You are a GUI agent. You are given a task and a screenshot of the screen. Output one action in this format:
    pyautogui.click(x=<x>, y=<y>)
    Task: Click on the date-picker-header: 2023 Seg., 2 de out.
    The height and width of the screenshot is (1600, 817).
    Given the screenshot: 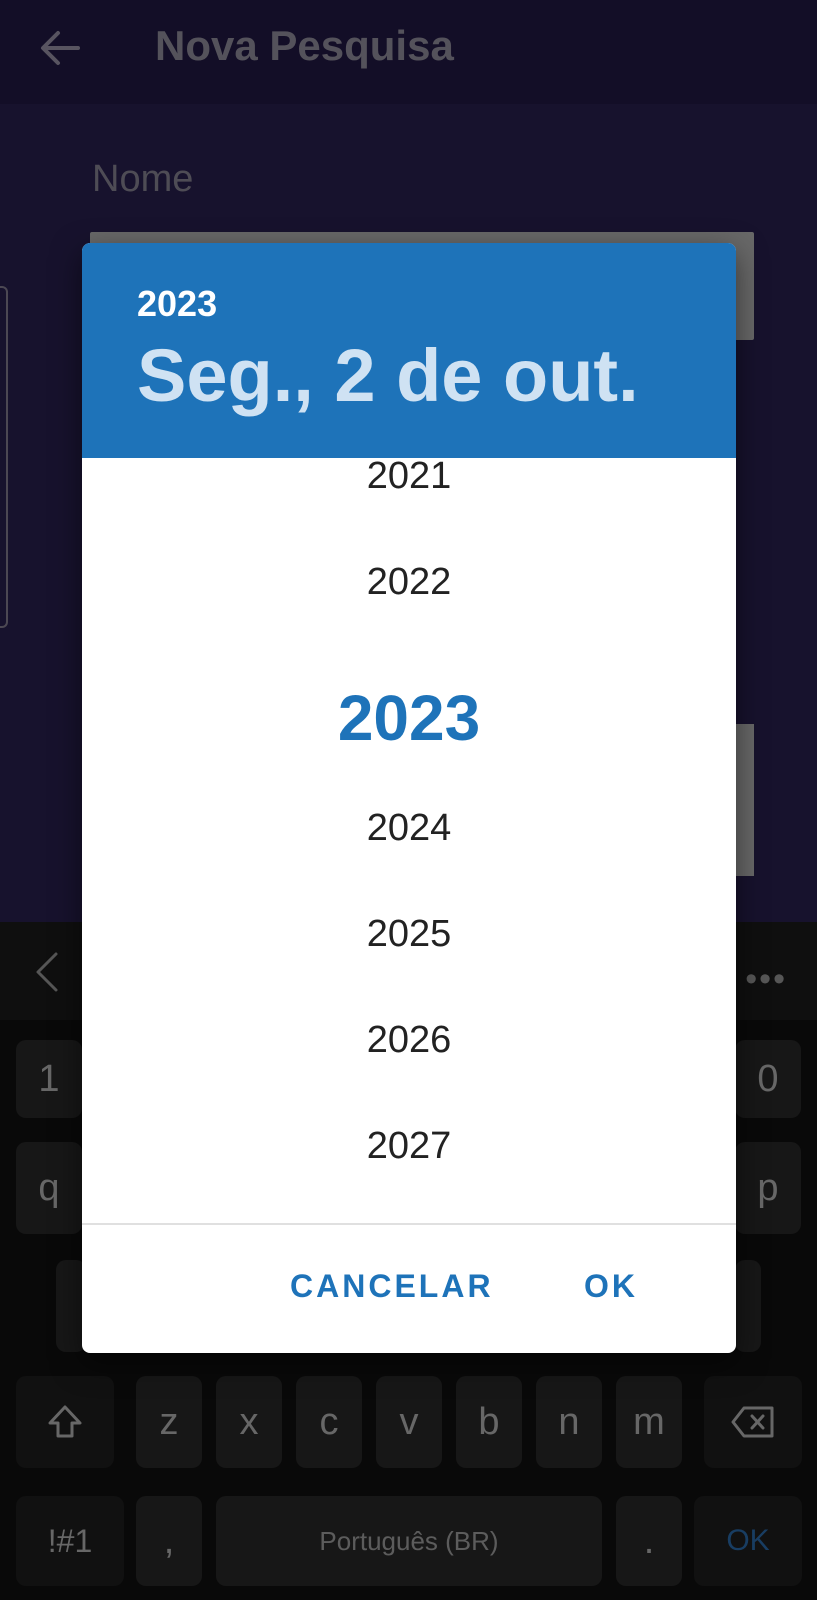 What is the action you would take?
    pyautogui.click(x=409, y=350)
    